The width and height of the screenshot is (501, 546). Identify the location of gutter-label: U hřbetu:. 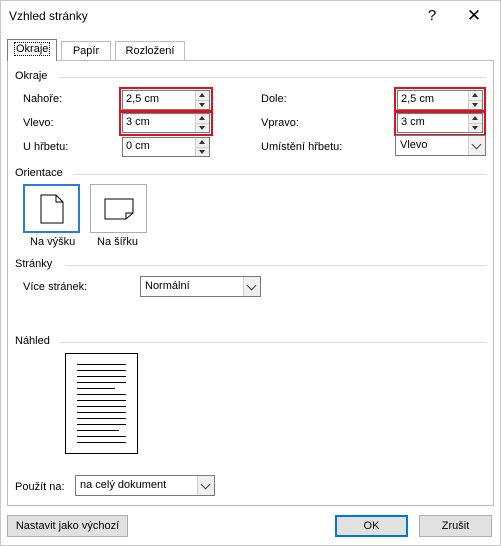
(46, 147).